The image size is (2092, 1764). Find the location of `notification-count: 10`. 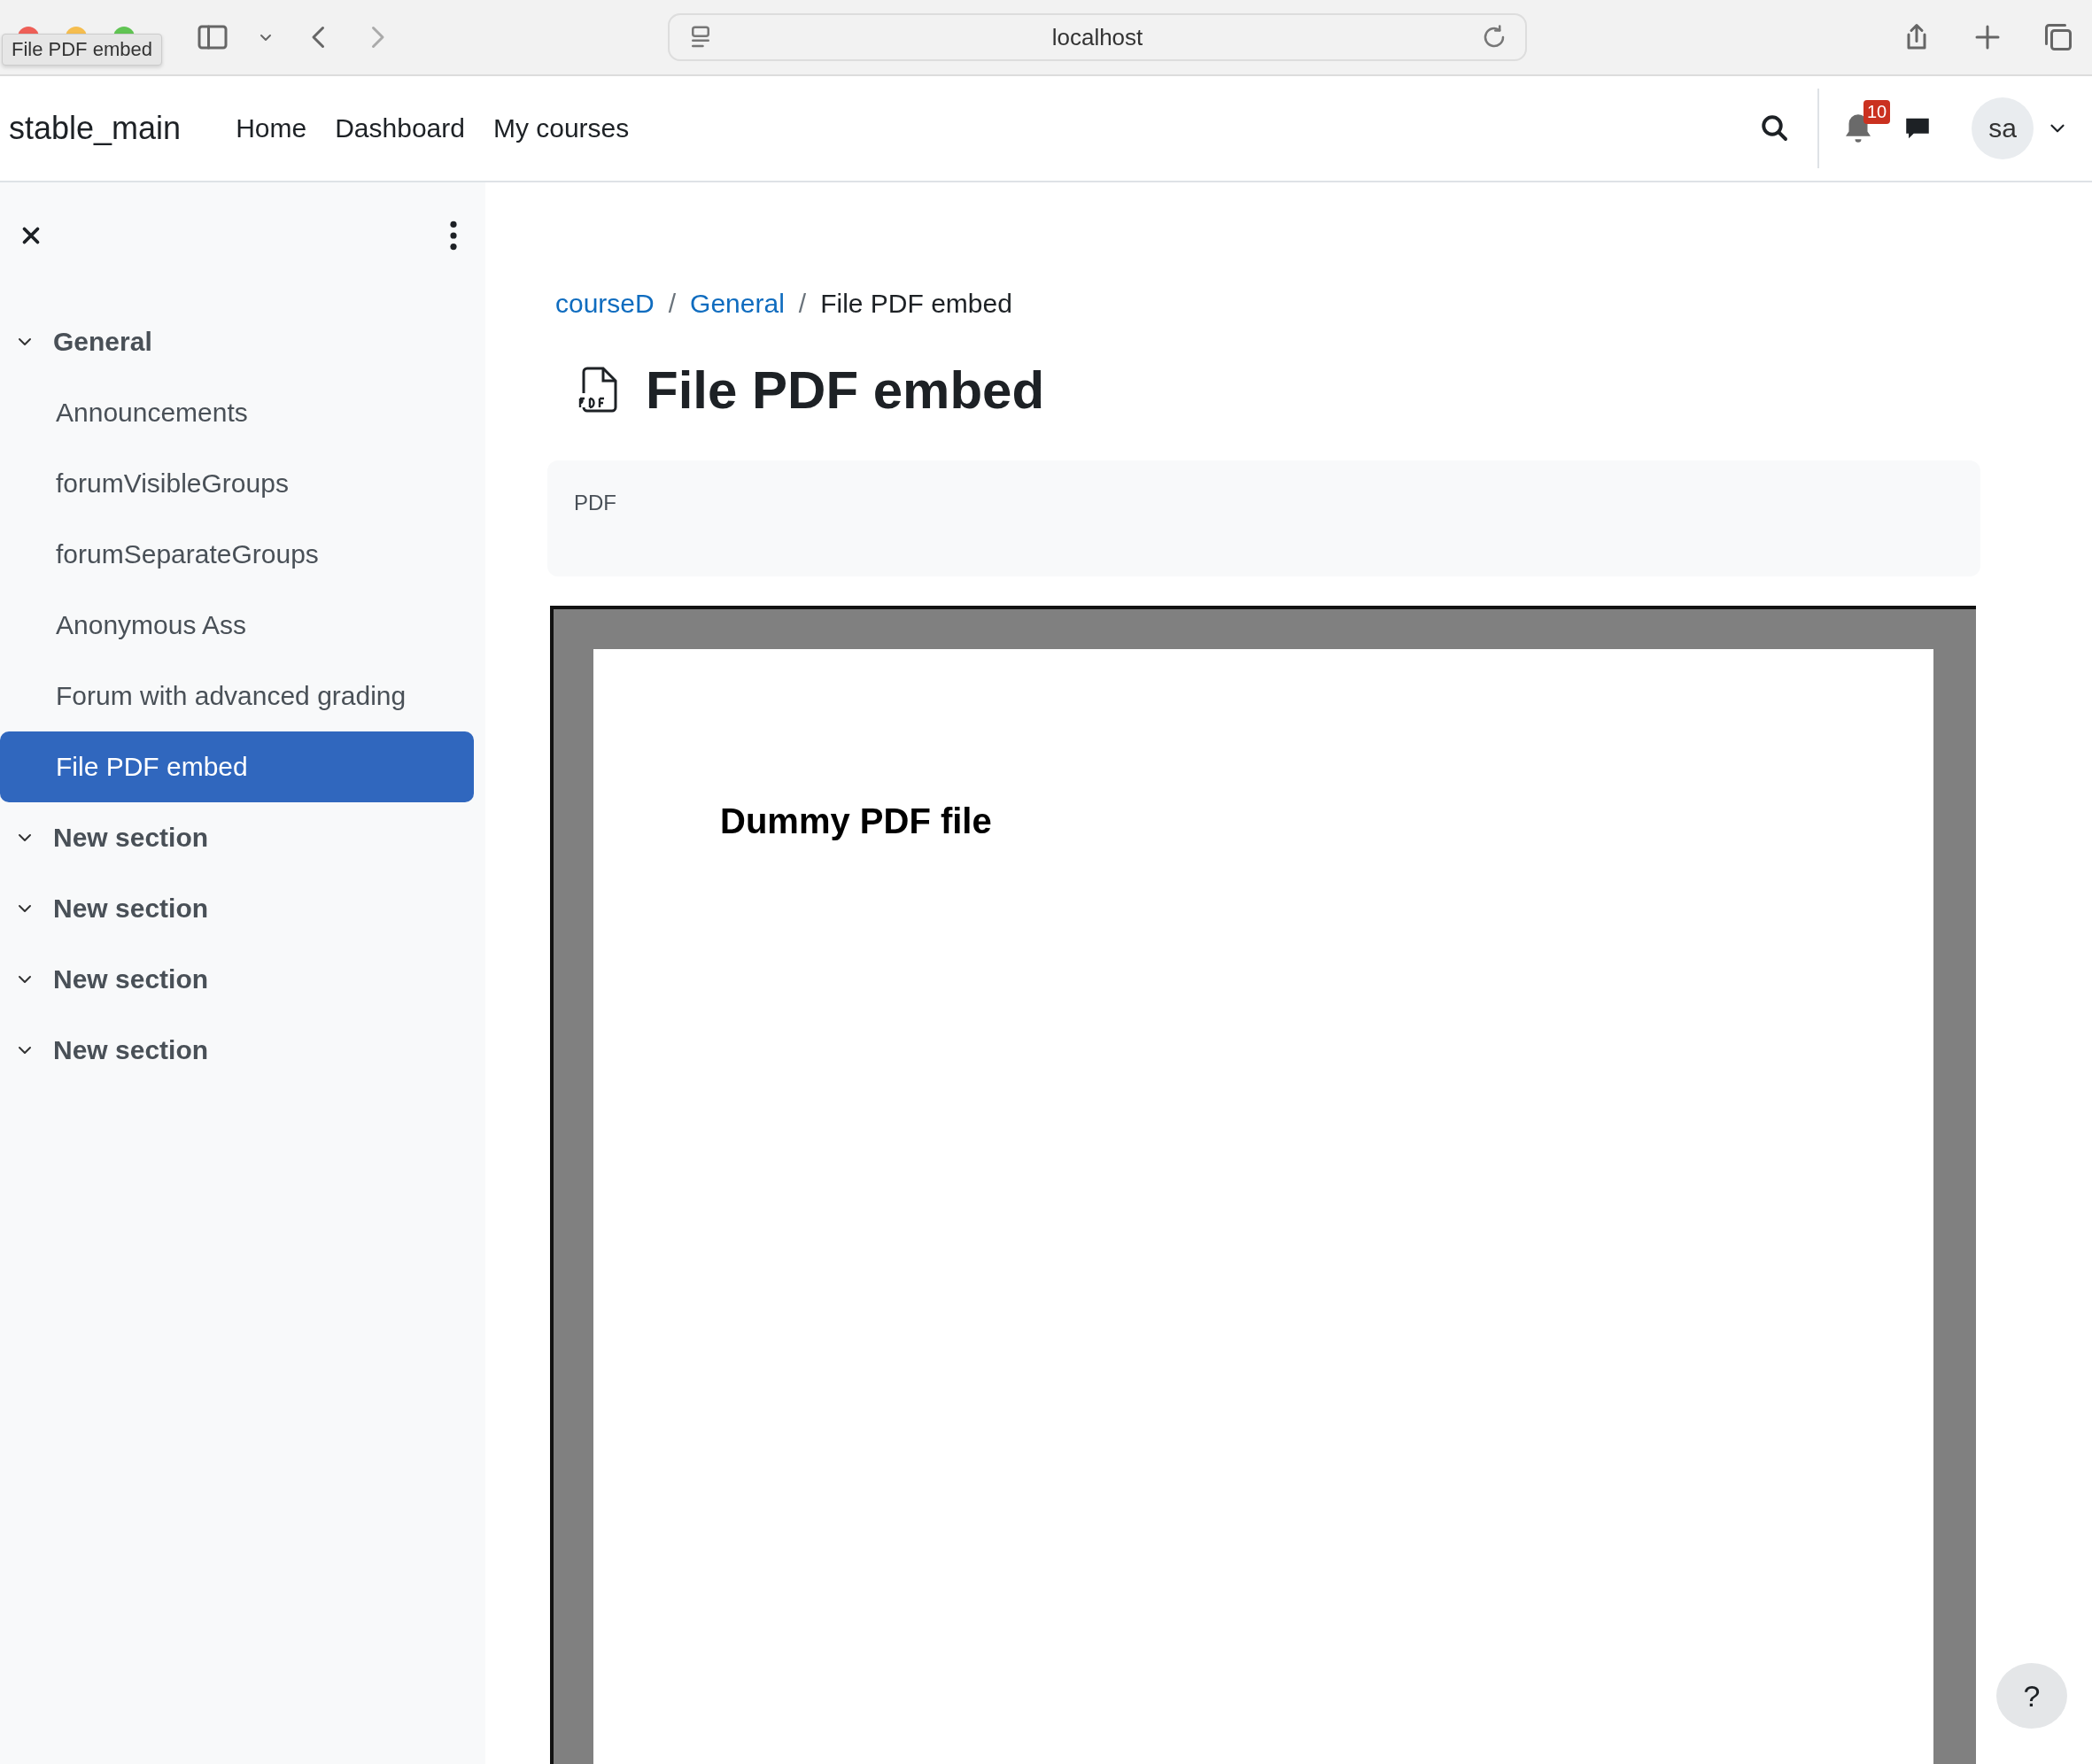

notification-count: 10 is located at coordinates (1877, 112).